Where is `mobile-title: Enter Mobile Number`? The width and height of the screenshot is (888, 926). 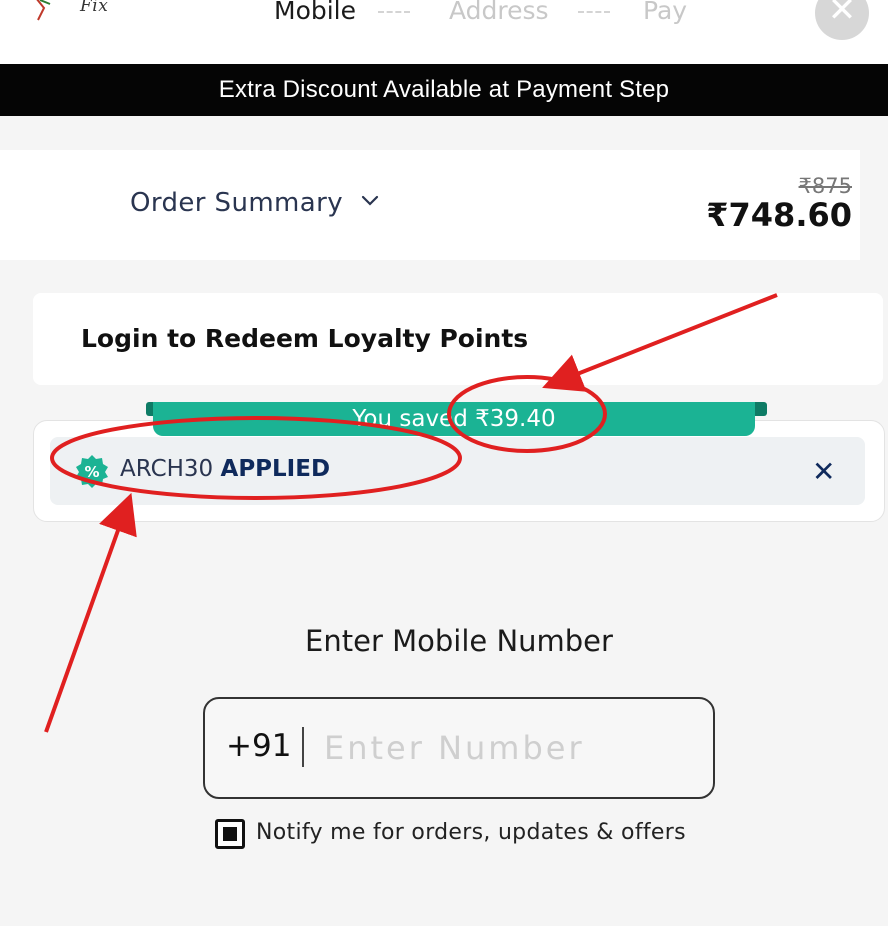
mobile-title: Enter Mobile Number is located at coordinates (459, 641).